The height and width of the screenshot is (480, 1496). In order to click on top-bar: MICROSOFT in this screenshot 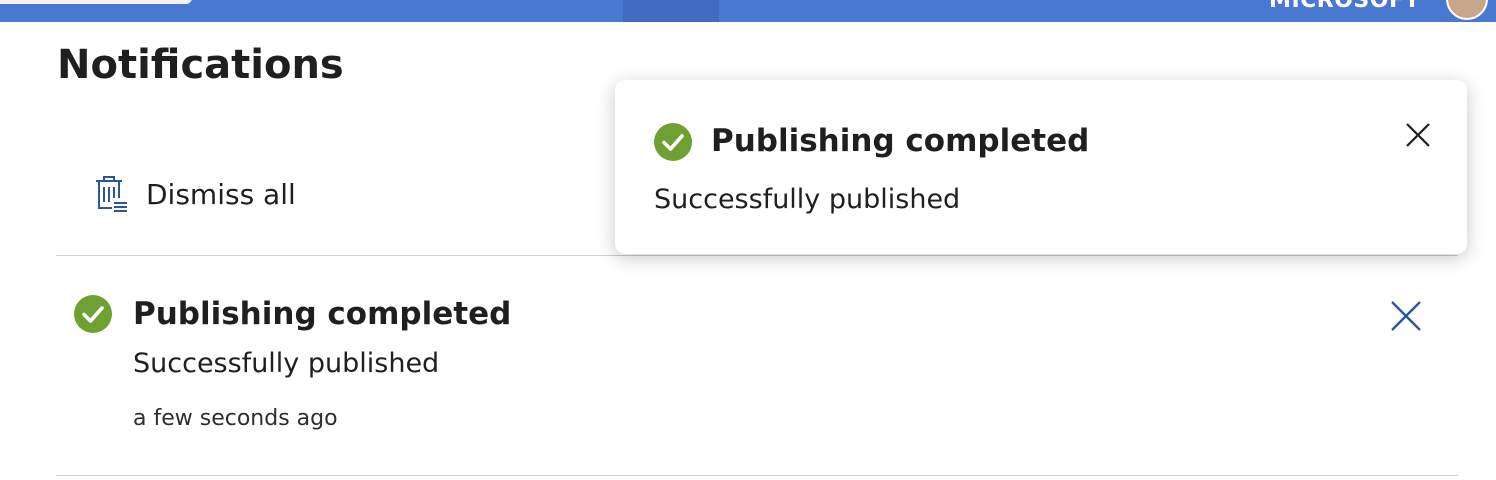, I will do `click(748, 11)`.